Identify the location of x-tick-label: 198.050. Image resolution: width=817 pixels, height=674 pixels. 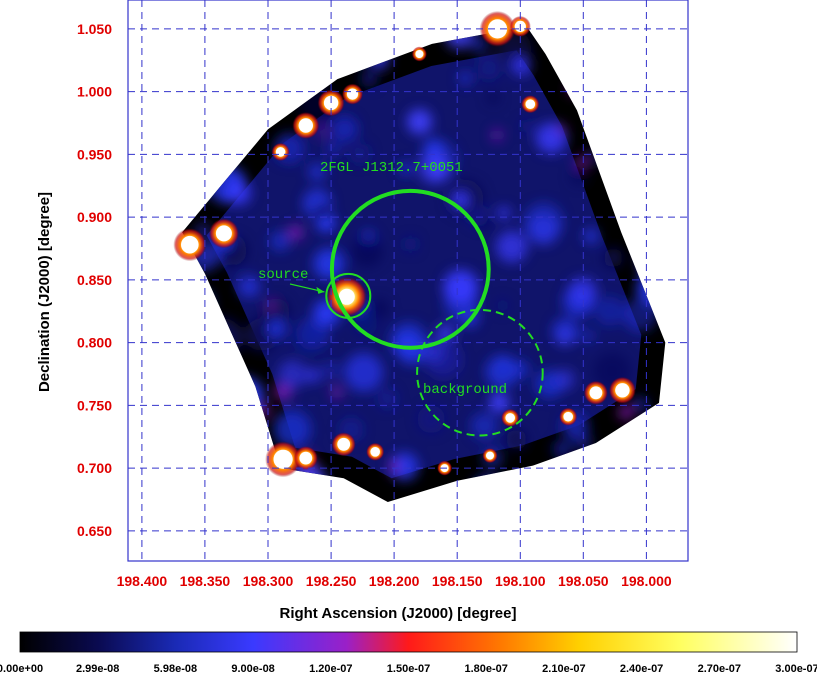
(583, 581).